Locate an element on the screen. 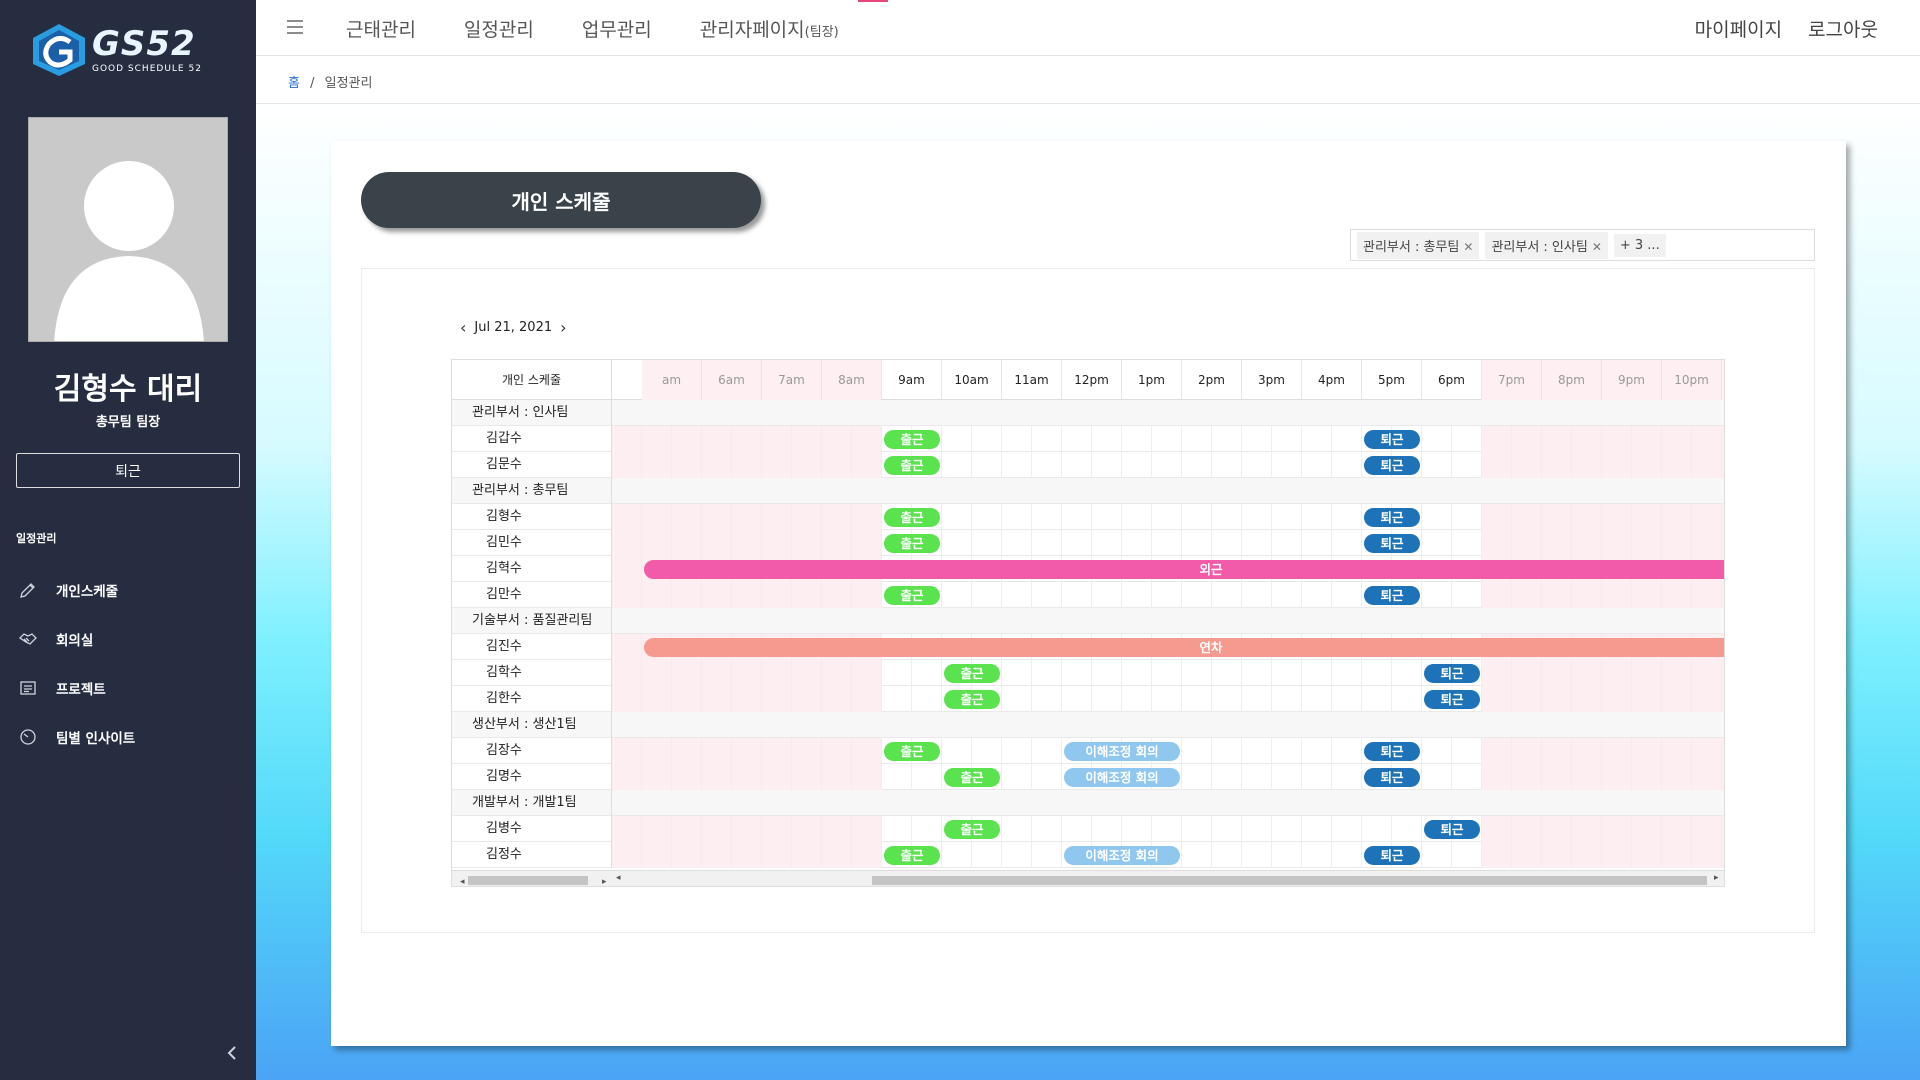 Image resolution: width=1920 pixels, height=1080 pixels. schedule-event-away: 외근 is located at coordinates (1184, 569).